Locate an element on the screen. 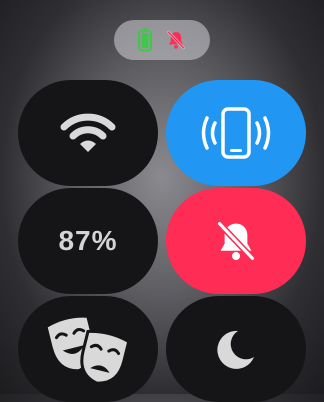 Image resolution: width=324 pixels, height=402 pixels. wifi-toggle is located at coordinates (88, 133).